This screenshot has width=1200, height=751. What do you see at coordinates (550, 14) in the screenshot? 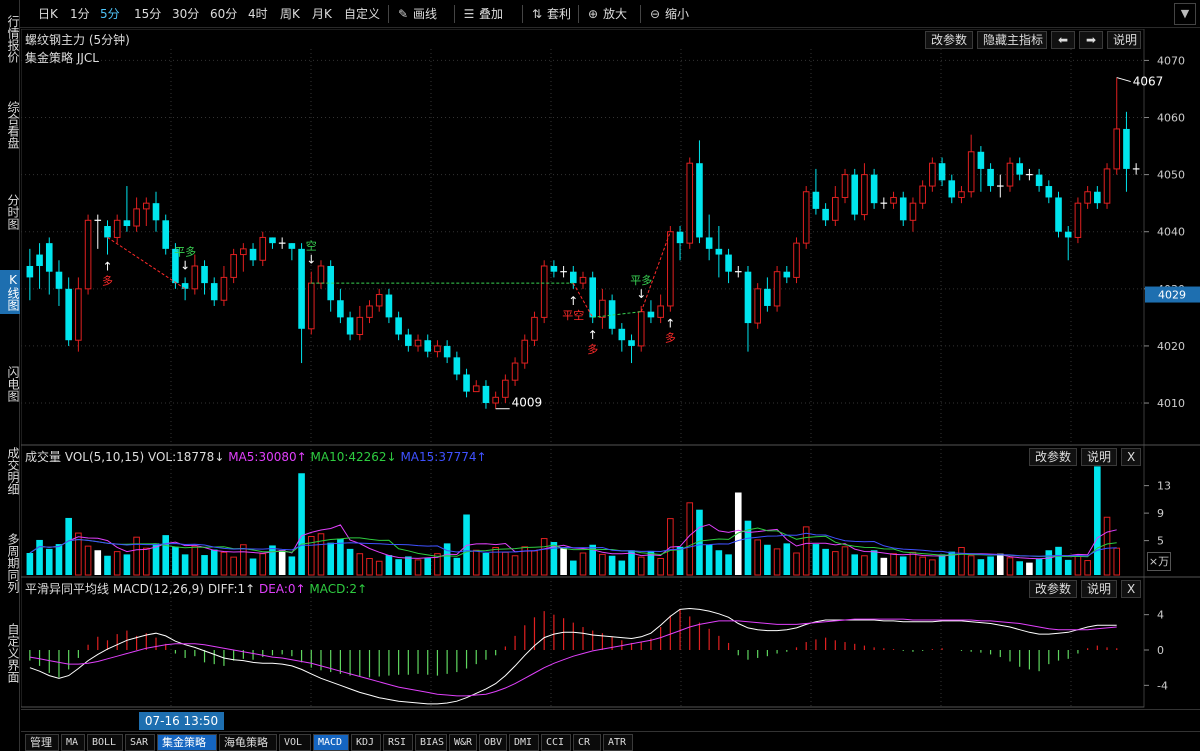
I see `tool-2-button: ⇅ 套利` at bounding box center [550, 14].